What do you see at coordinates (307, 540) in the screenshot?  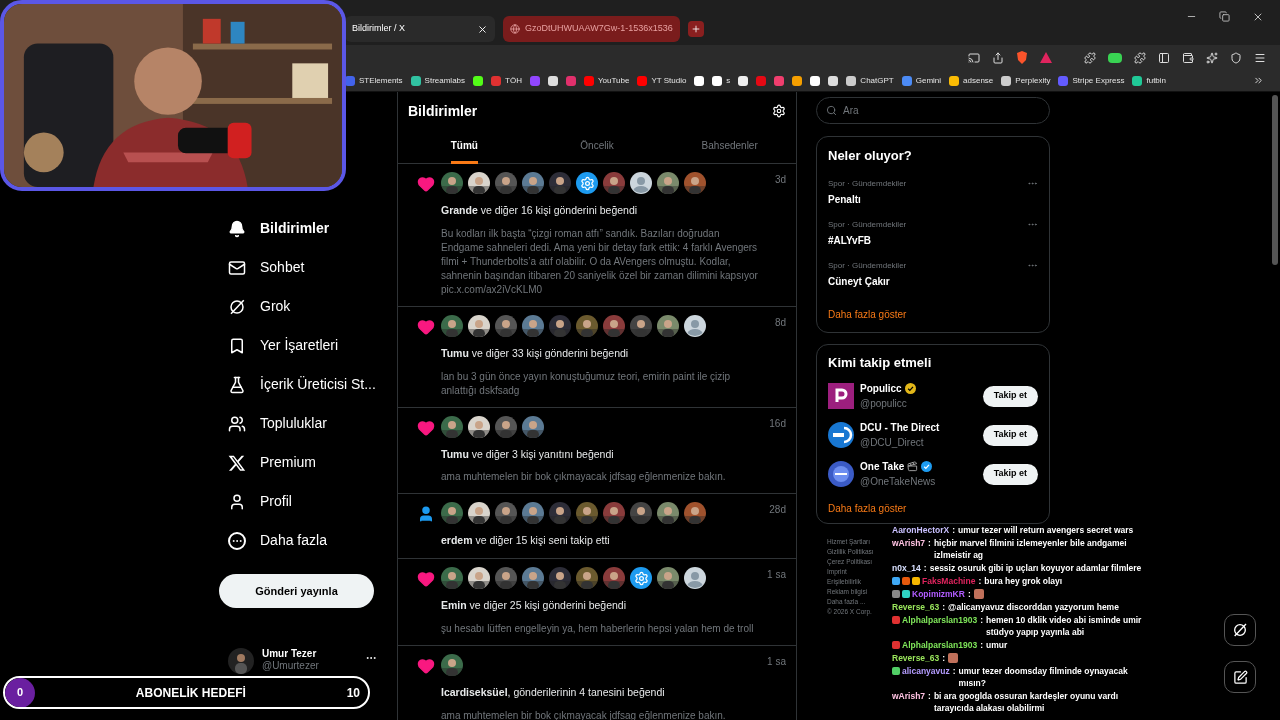 I see `nav-item: Daha fazla` at bounding box center [307, 540].